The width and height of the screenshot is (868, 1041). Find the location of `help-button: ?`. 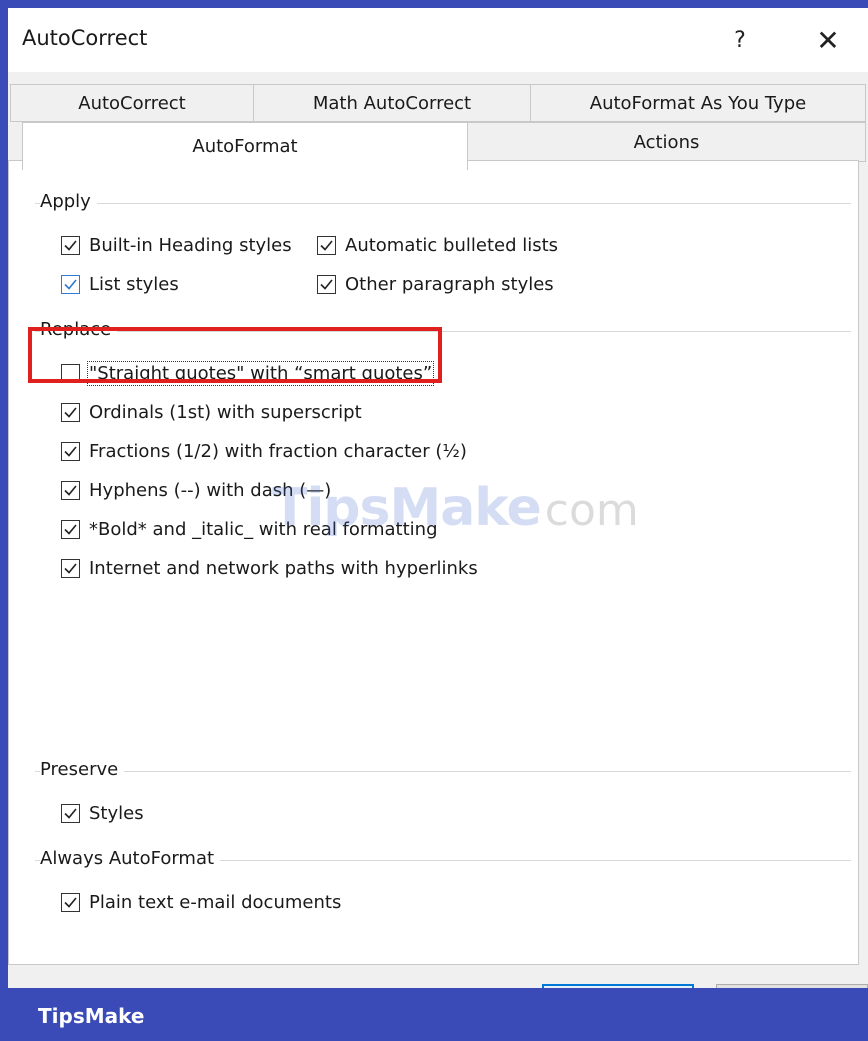

help-button: ? is located at coordinates (740, 40).